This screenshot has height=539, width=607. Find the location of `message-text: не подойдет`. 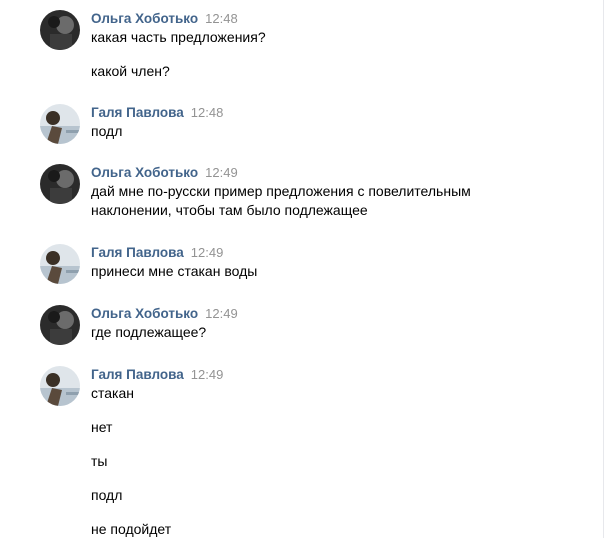

message-text: не подойдет is located at coordinates (131, 529).